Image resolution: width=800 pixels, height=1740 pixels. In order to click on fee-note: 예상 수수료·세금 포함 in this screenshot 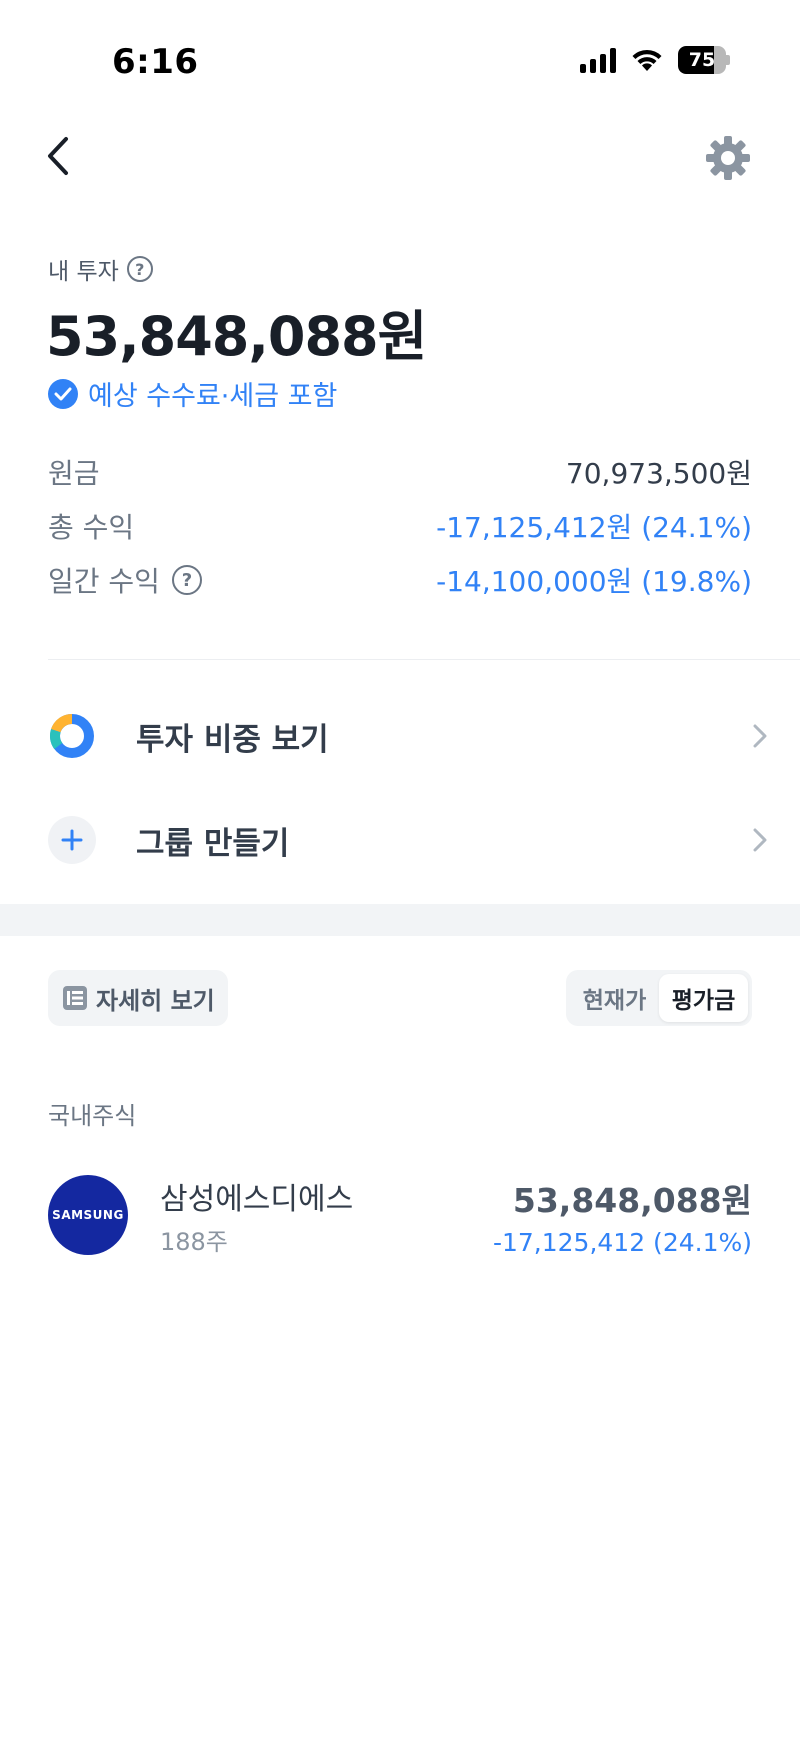, I will do `click(192, 393)`.